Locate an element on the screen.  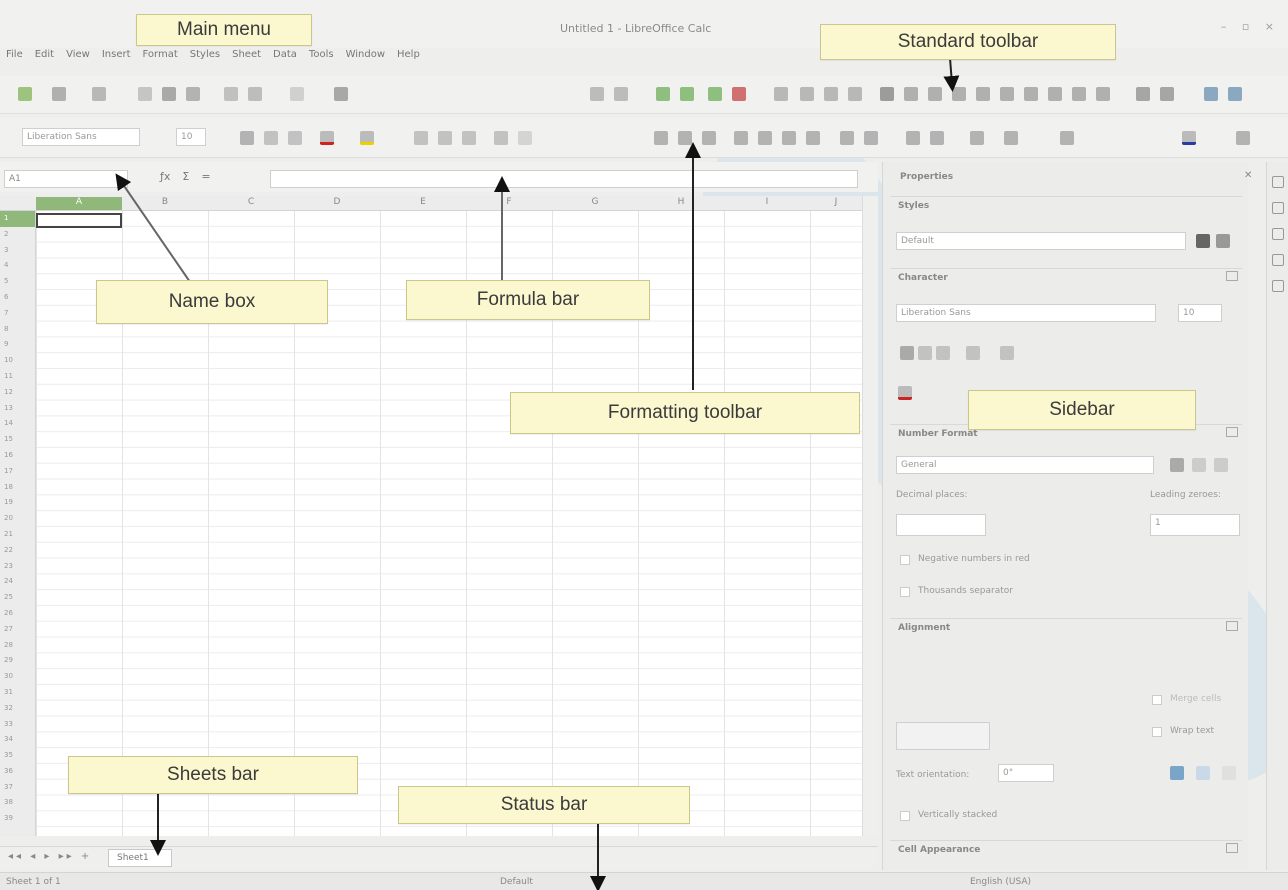
delete-decimal-icon is located at coordinates (871, 138).